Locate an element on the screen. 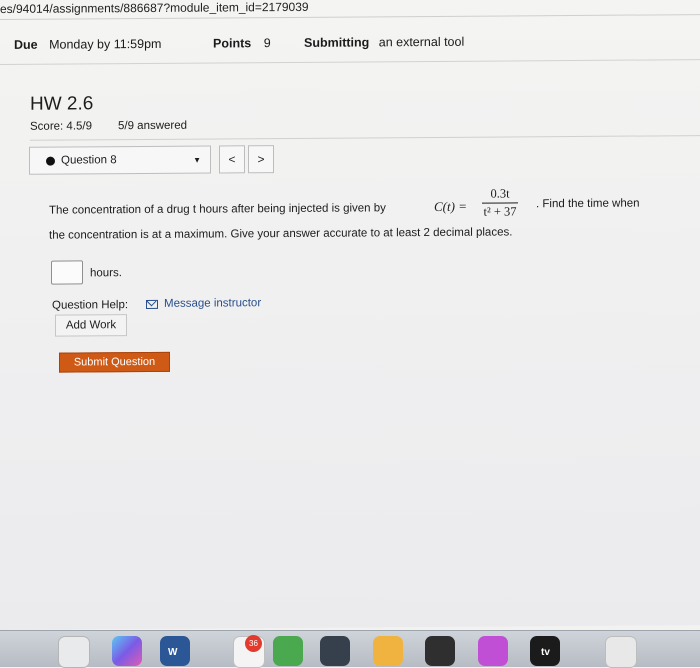  assignment-divider is located at coordinates (365, 138).